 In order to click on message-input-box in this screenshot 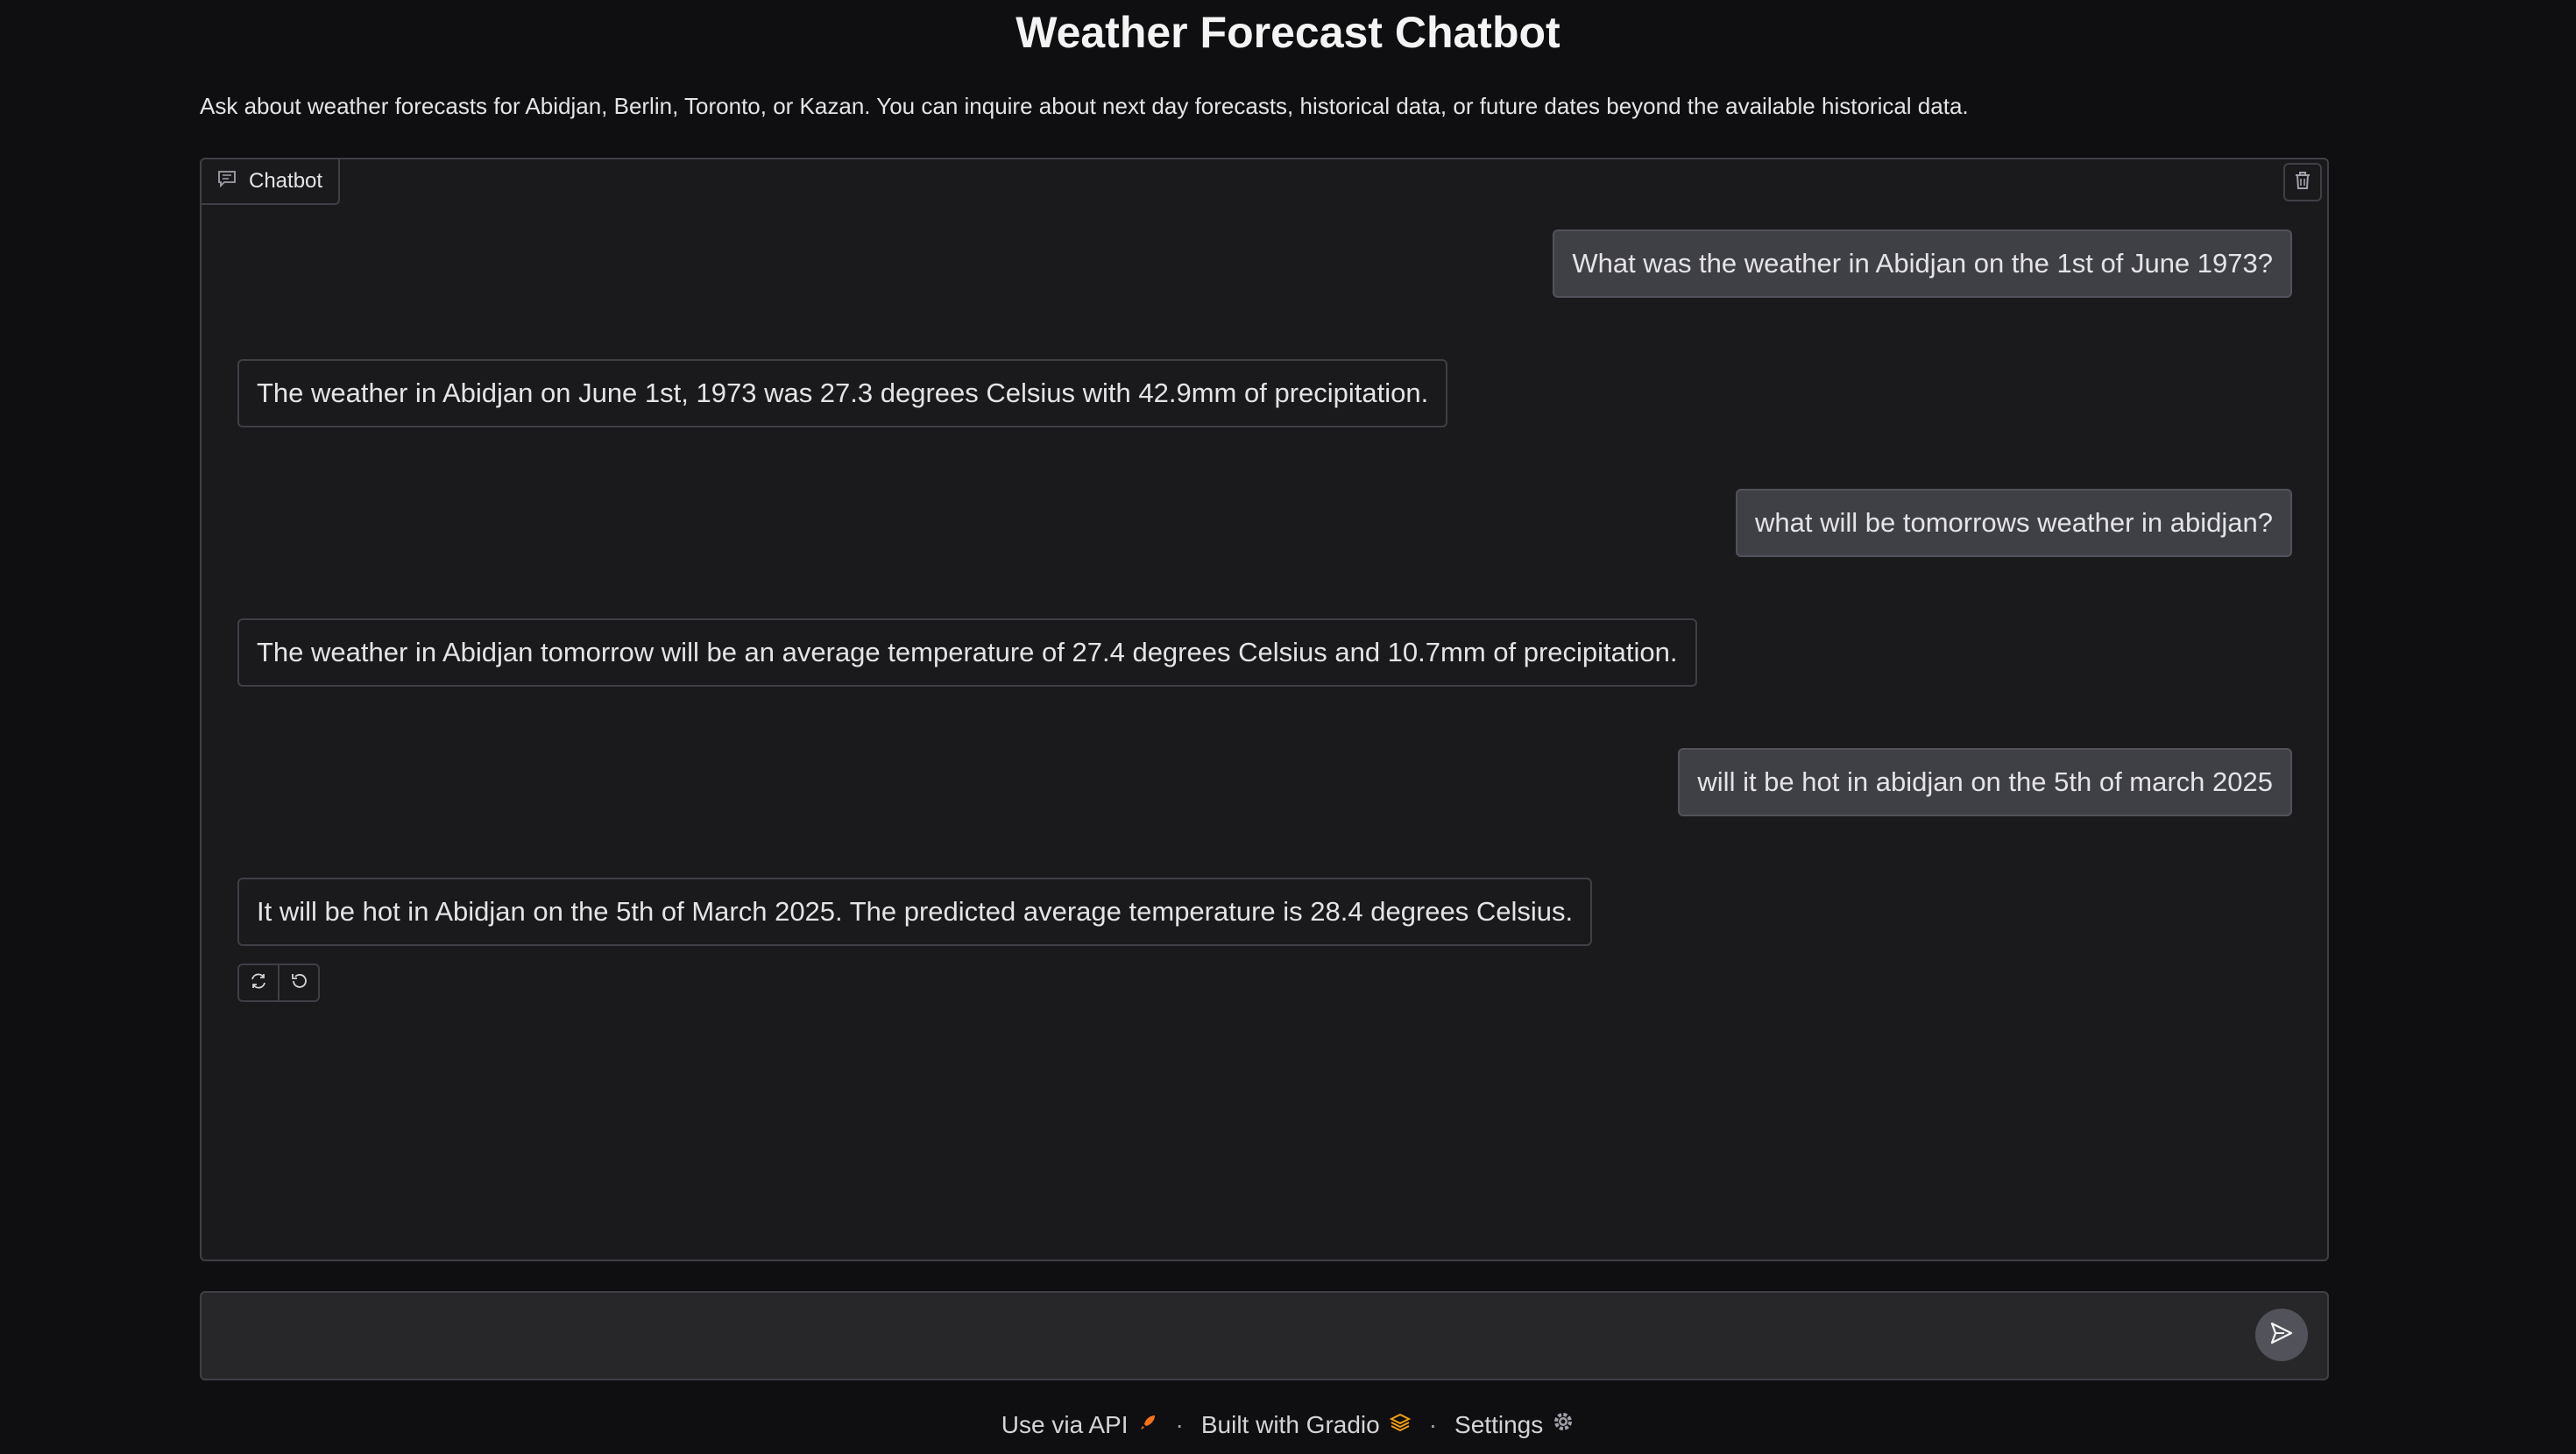, I will do `click(1264, 1335)`.